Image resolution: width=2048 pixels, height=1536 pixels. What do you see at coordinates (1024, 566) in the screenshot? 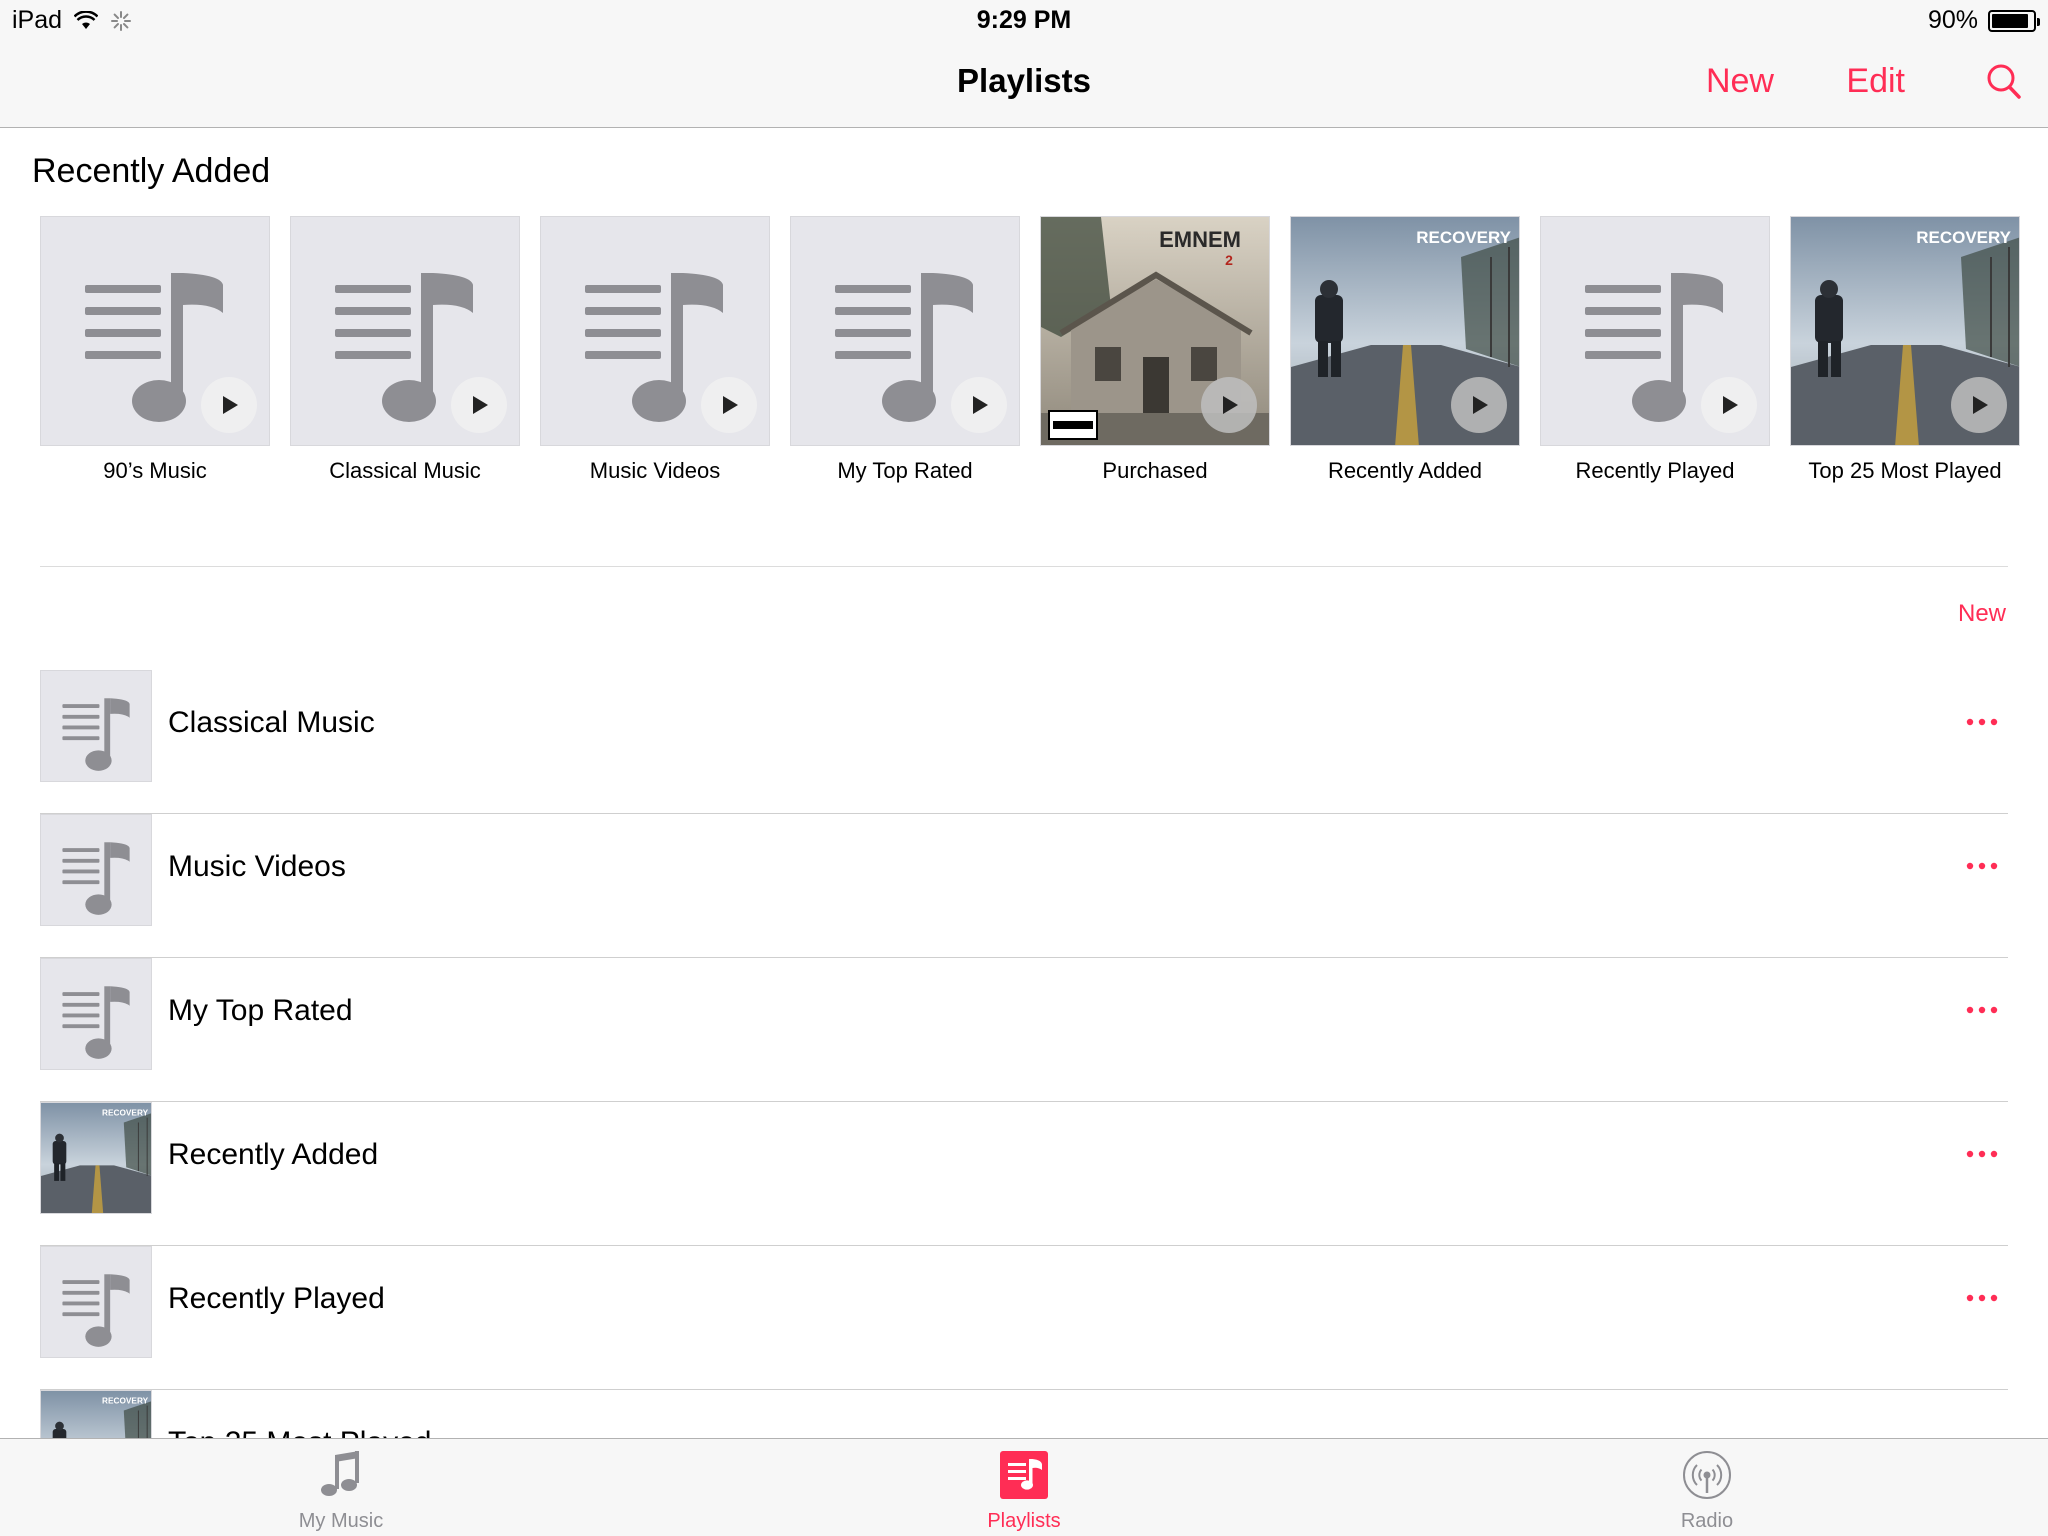
I see `section-divider` at bounding box center [1024, 566].